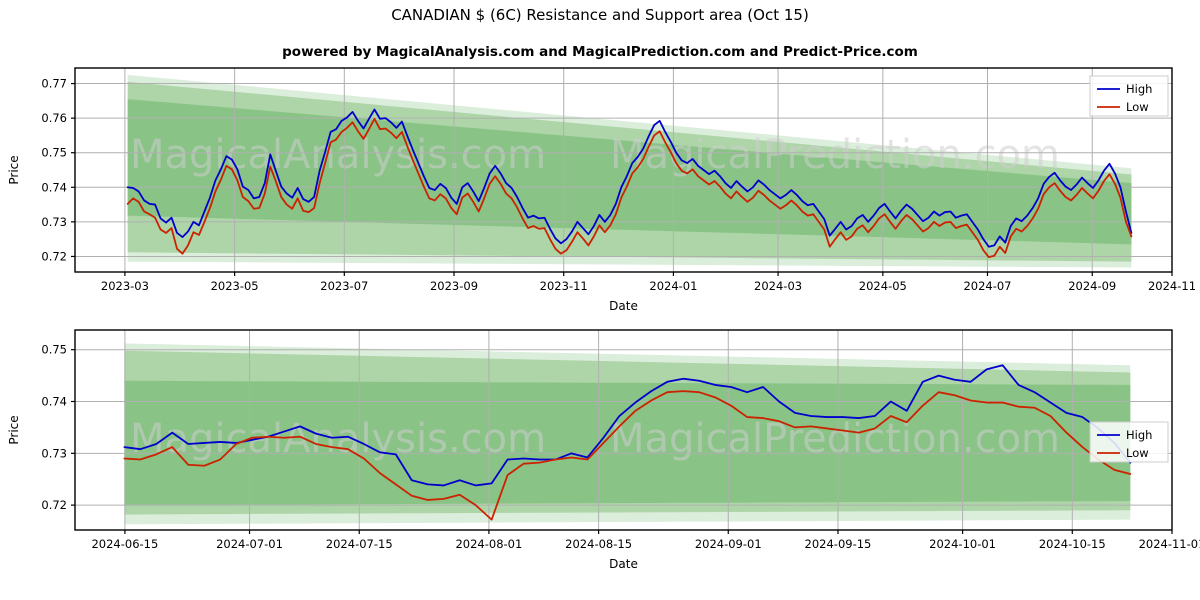 The height and width of the screenshot is (600, 1200). I want to click on x-tick-label: 2023-11, so click(564, 286).